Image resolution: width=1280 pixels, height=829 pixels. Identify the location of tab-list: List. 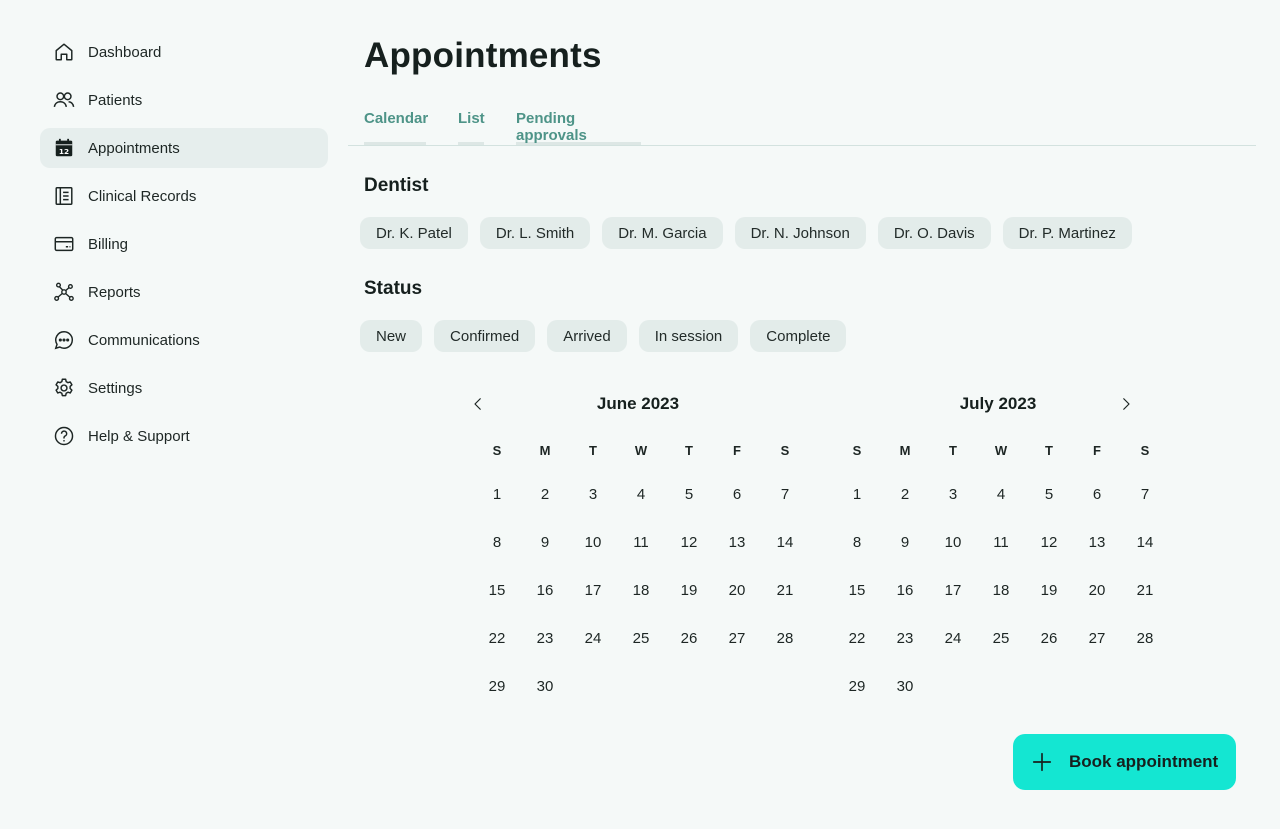
(471, 126).